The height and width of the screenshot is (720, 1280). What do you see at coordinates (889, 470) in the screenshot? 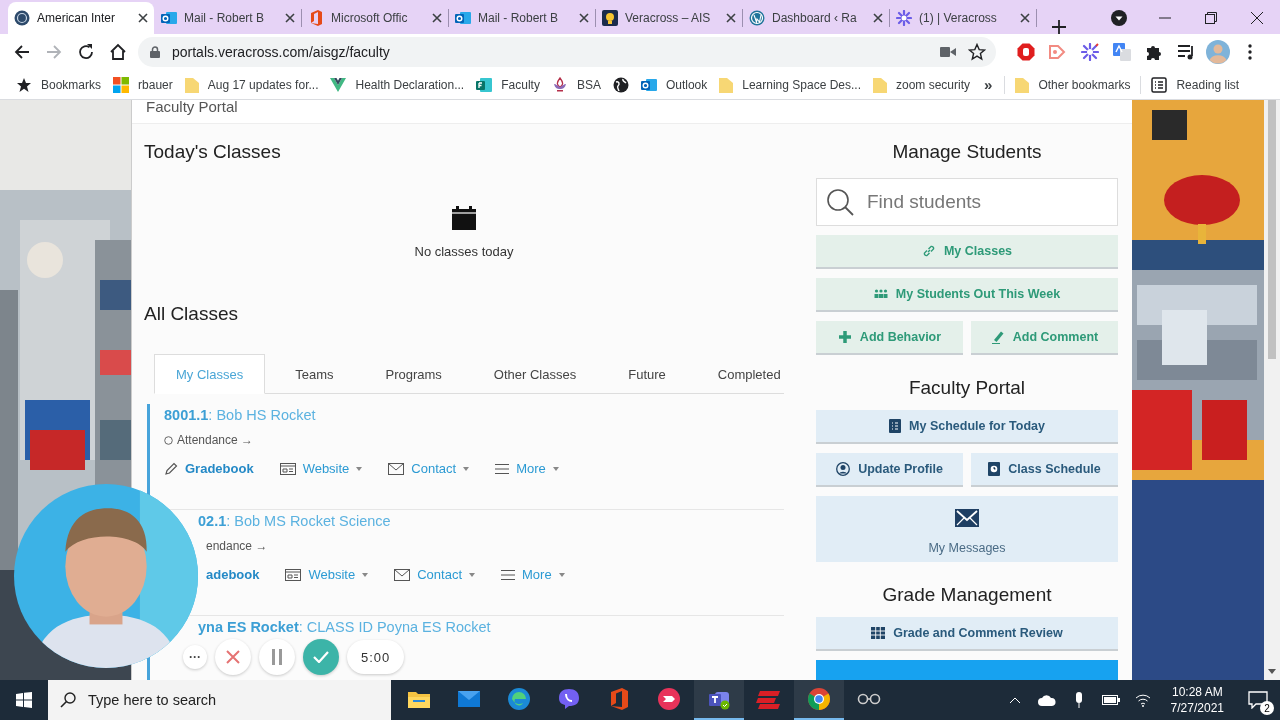
I see `portal-button: Update Profile` at bounding box center [889, 470].